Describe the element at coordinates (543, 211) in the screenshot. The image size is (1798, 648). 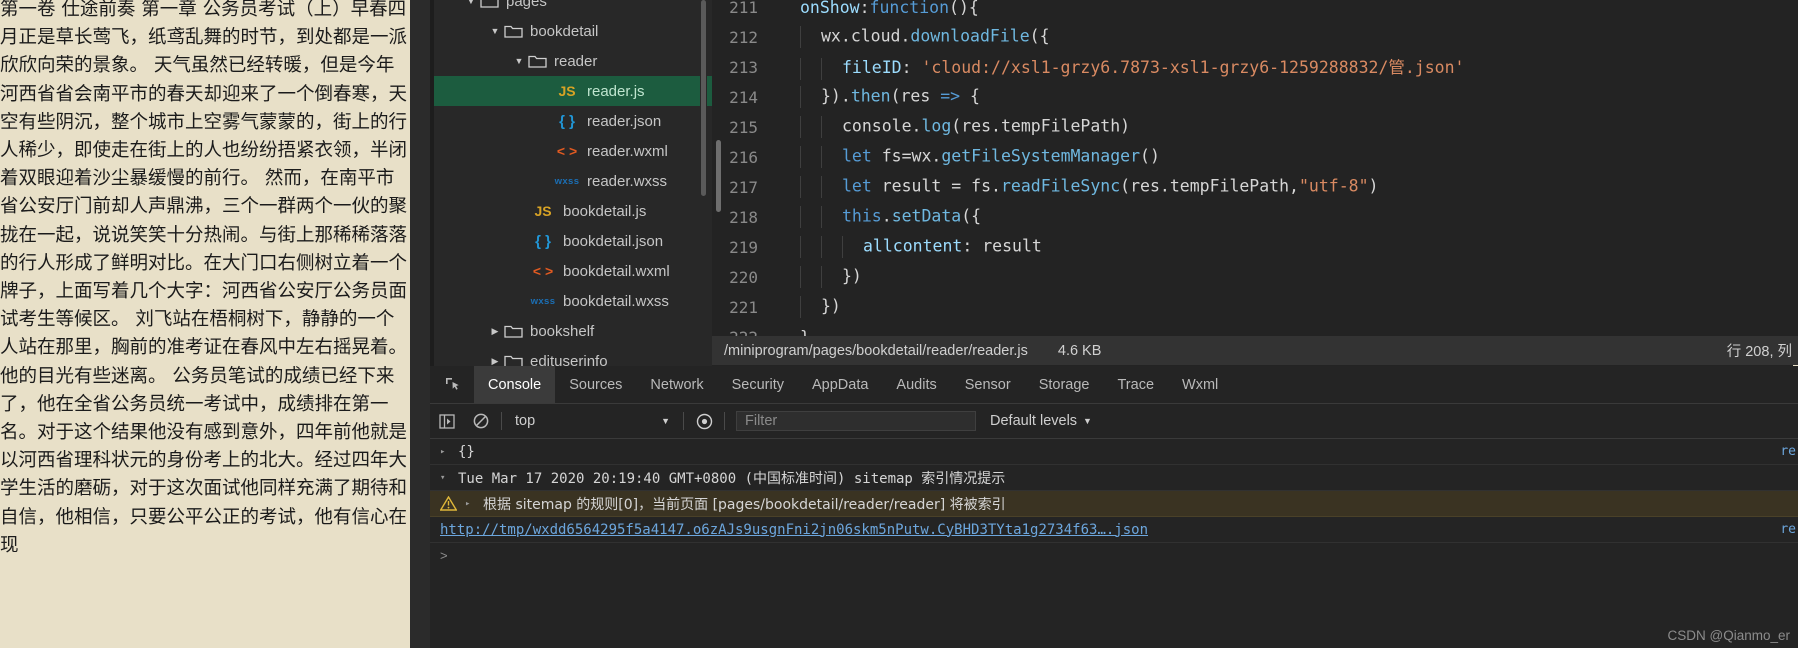
I see `js-file-icon: JS` at that location.